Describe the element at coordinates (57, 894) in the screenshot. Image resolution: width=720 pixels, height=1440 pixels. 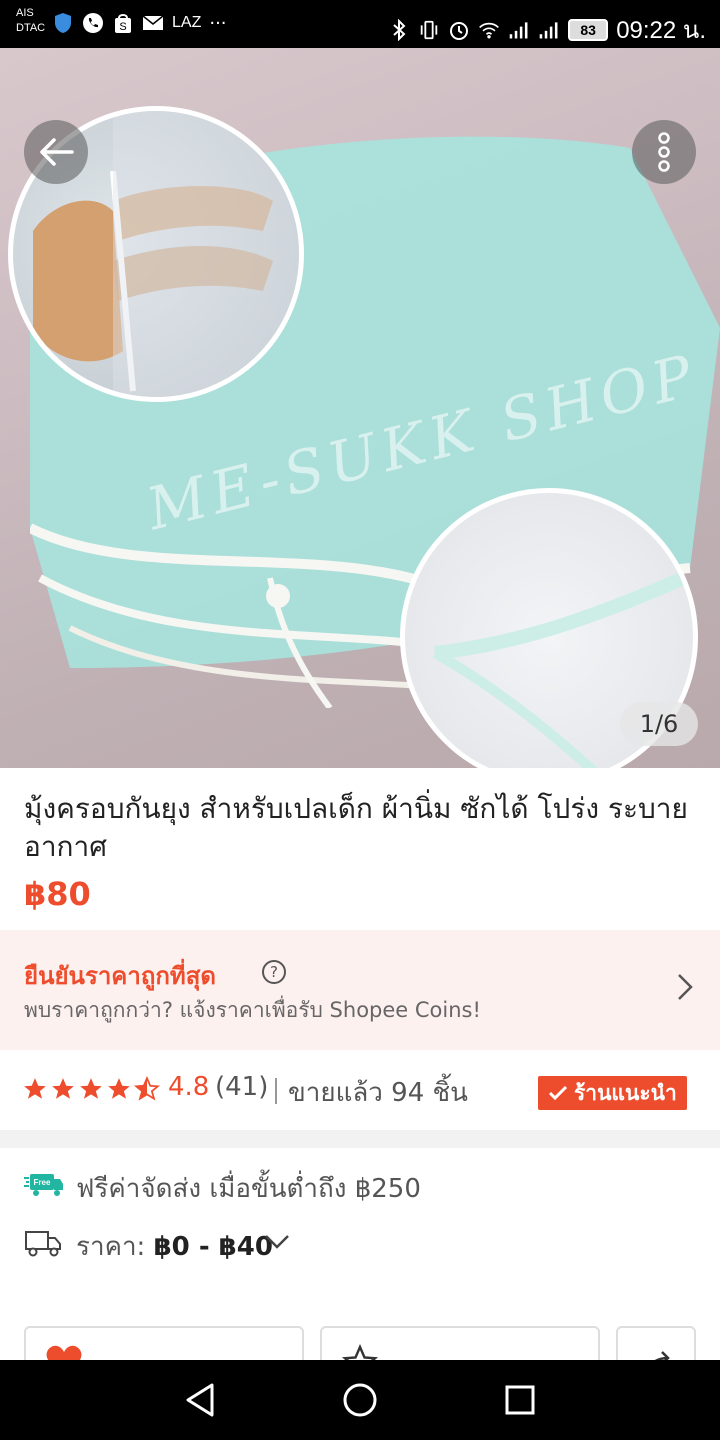
I see `product-price: ฿80` at that location.